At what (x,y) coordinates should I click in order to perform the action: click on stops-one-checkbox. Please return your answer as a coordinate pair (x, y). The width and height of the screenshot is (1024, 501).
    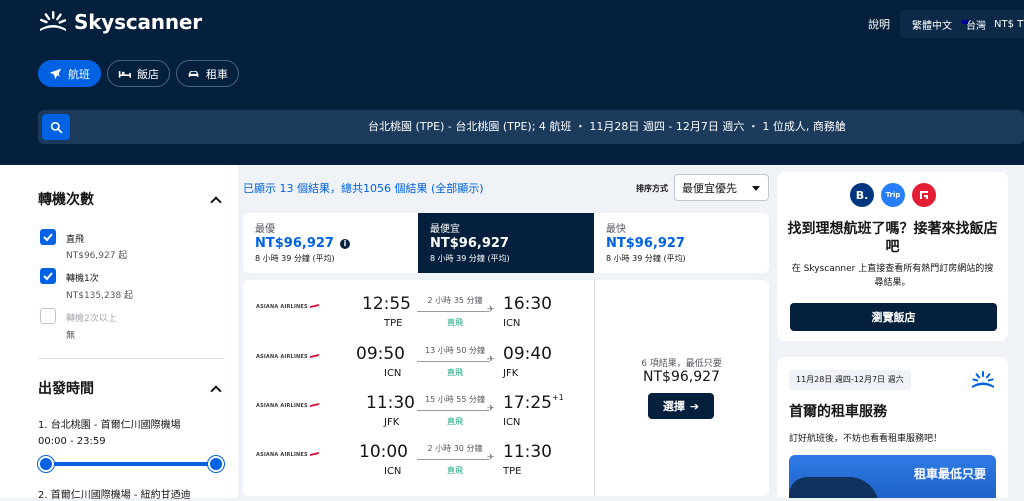
    Looking at the image, I should click on (48, 276).